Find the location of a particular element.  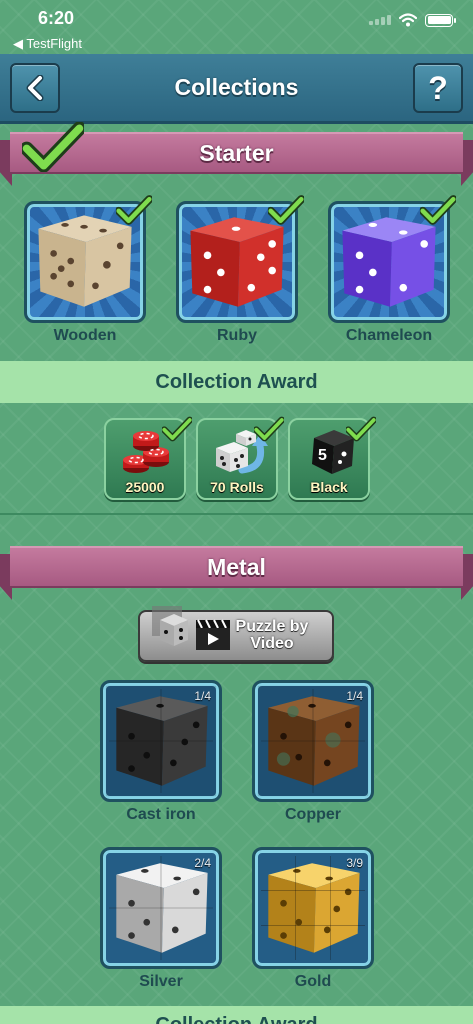

die-card-copper: 1/4 Copper is located at coordinates (313, 752).